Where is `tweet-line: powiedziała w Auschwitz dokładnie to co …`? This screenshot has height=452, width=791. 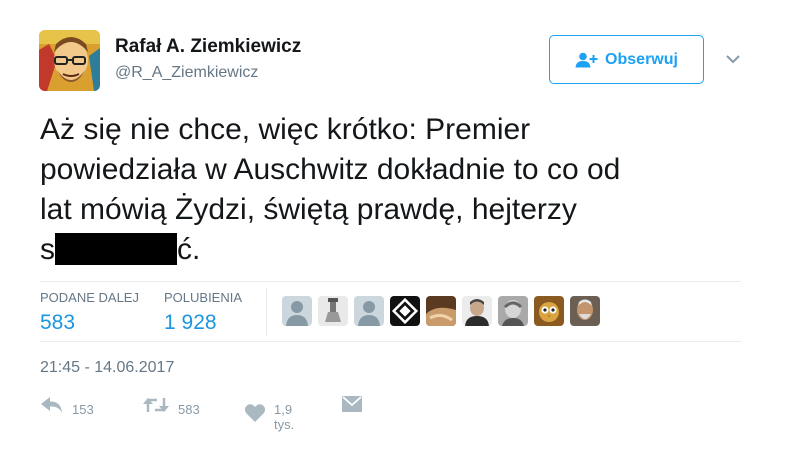
tweet-line: powiedziała w Auschwitz dokładnie to co … is located at coordinates (330, 169).